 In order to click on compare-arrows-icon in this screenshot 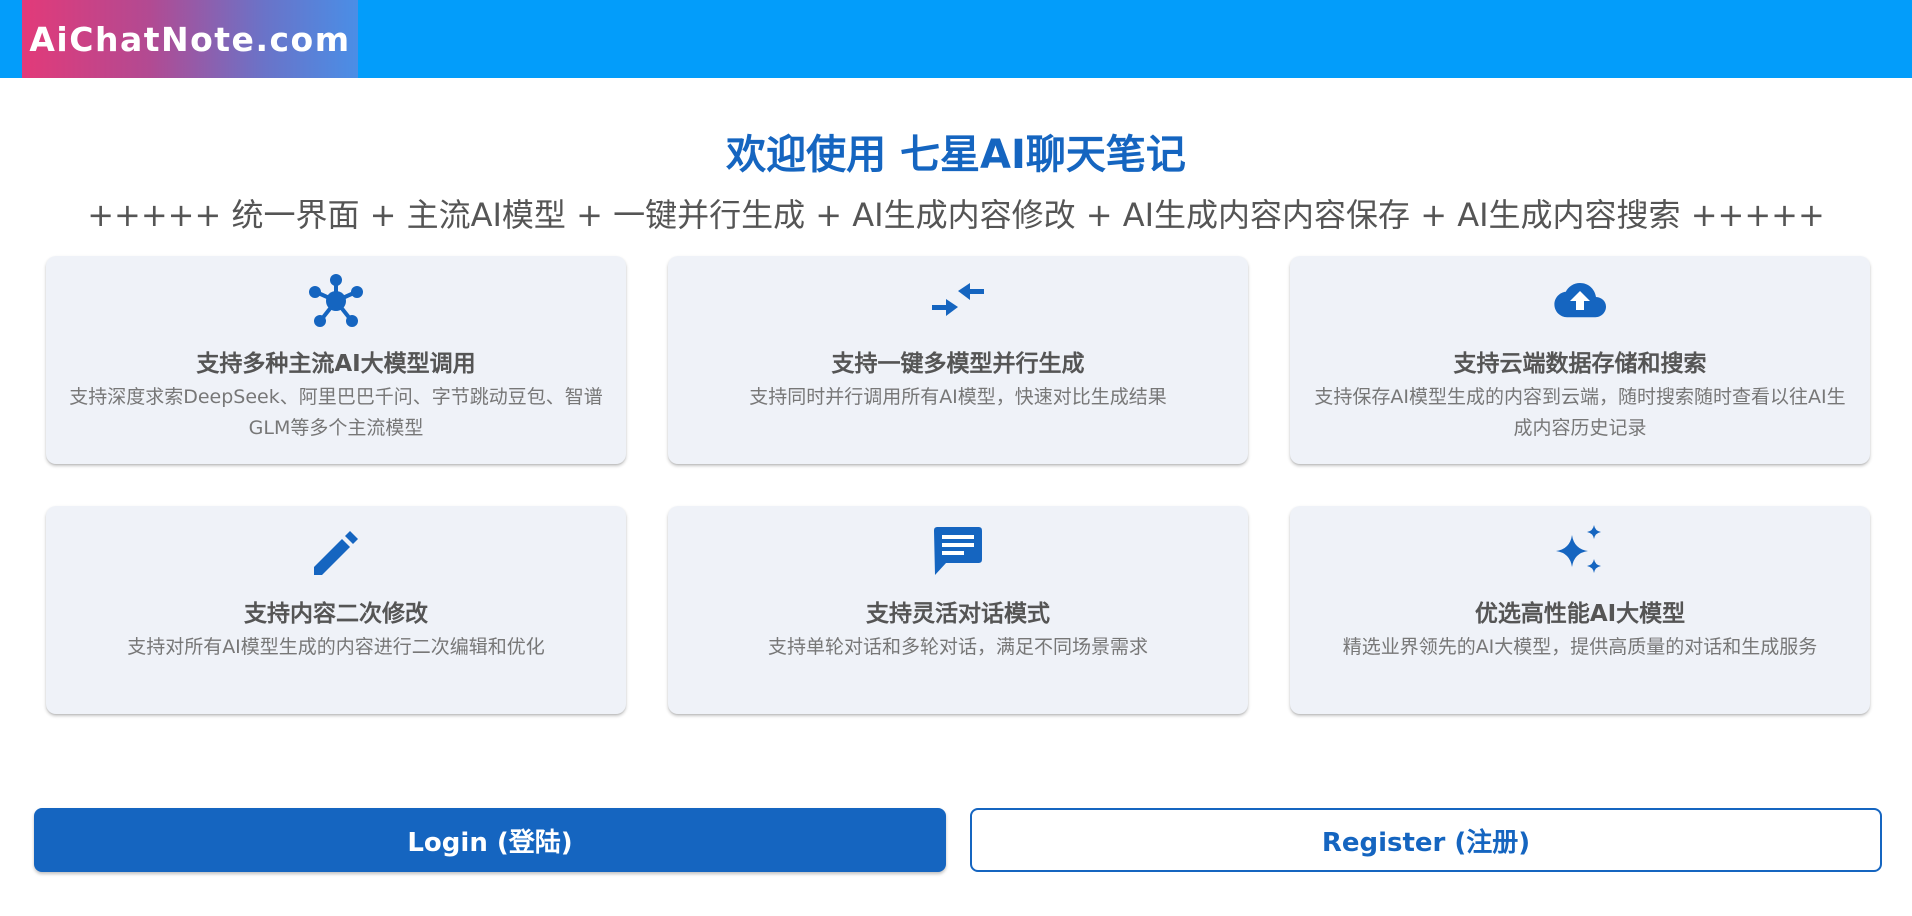, I will do `click(958, 301)`.